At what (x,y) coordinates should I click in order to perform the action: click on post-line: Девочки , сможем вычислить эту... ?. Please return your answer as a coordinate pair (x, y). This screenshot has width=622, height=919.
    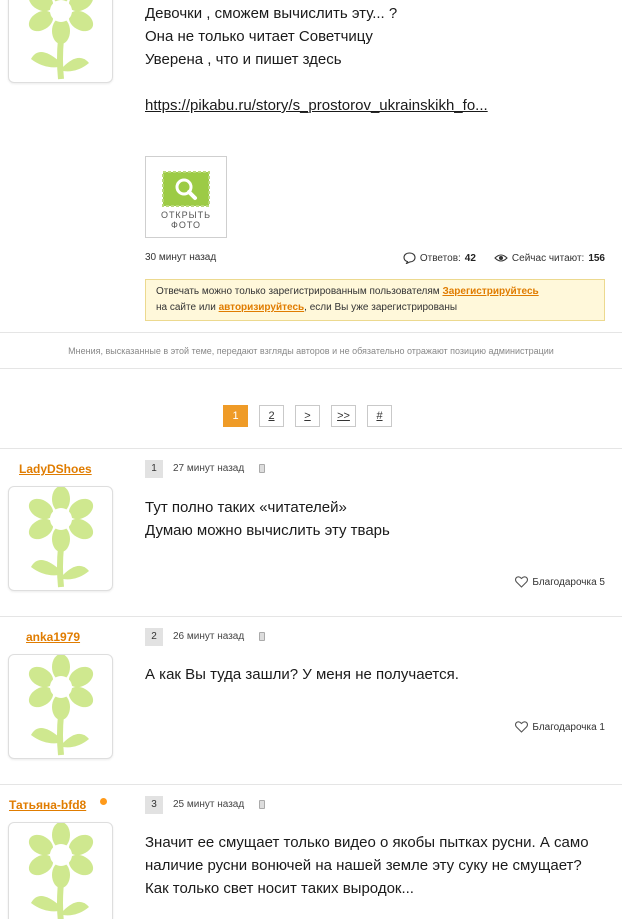
    Looking at the image, I should click on (271, 13).